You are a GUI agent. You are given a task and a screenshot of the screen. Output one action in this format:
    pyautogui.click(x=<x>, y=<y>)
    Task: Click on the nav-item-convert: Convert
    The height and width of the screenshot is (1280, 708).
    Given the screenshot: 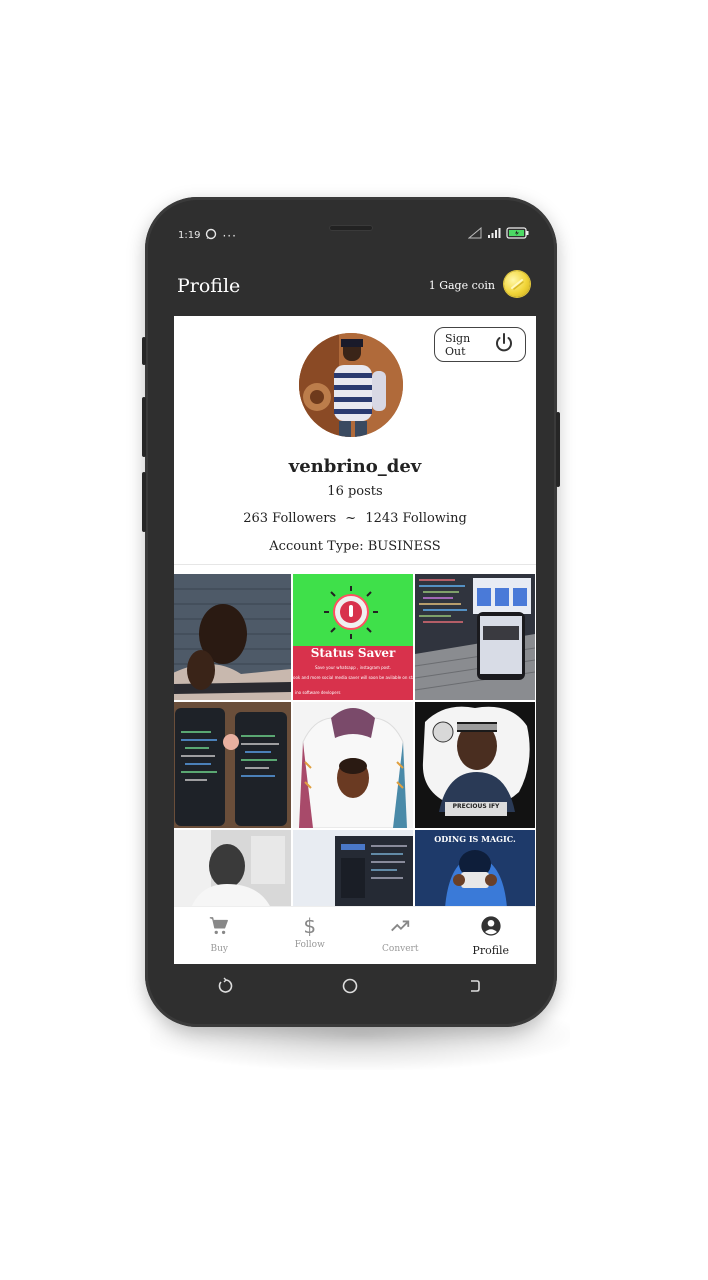 What is the action you would take?
    pyautogui.click(x=400, y=935)
    